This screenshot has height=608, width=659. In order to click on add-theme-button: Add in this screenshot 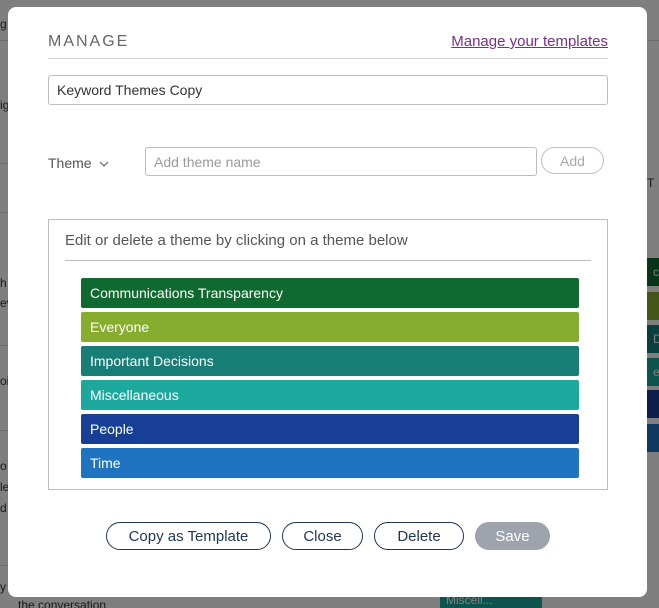, I will do `click(572, 160)`.